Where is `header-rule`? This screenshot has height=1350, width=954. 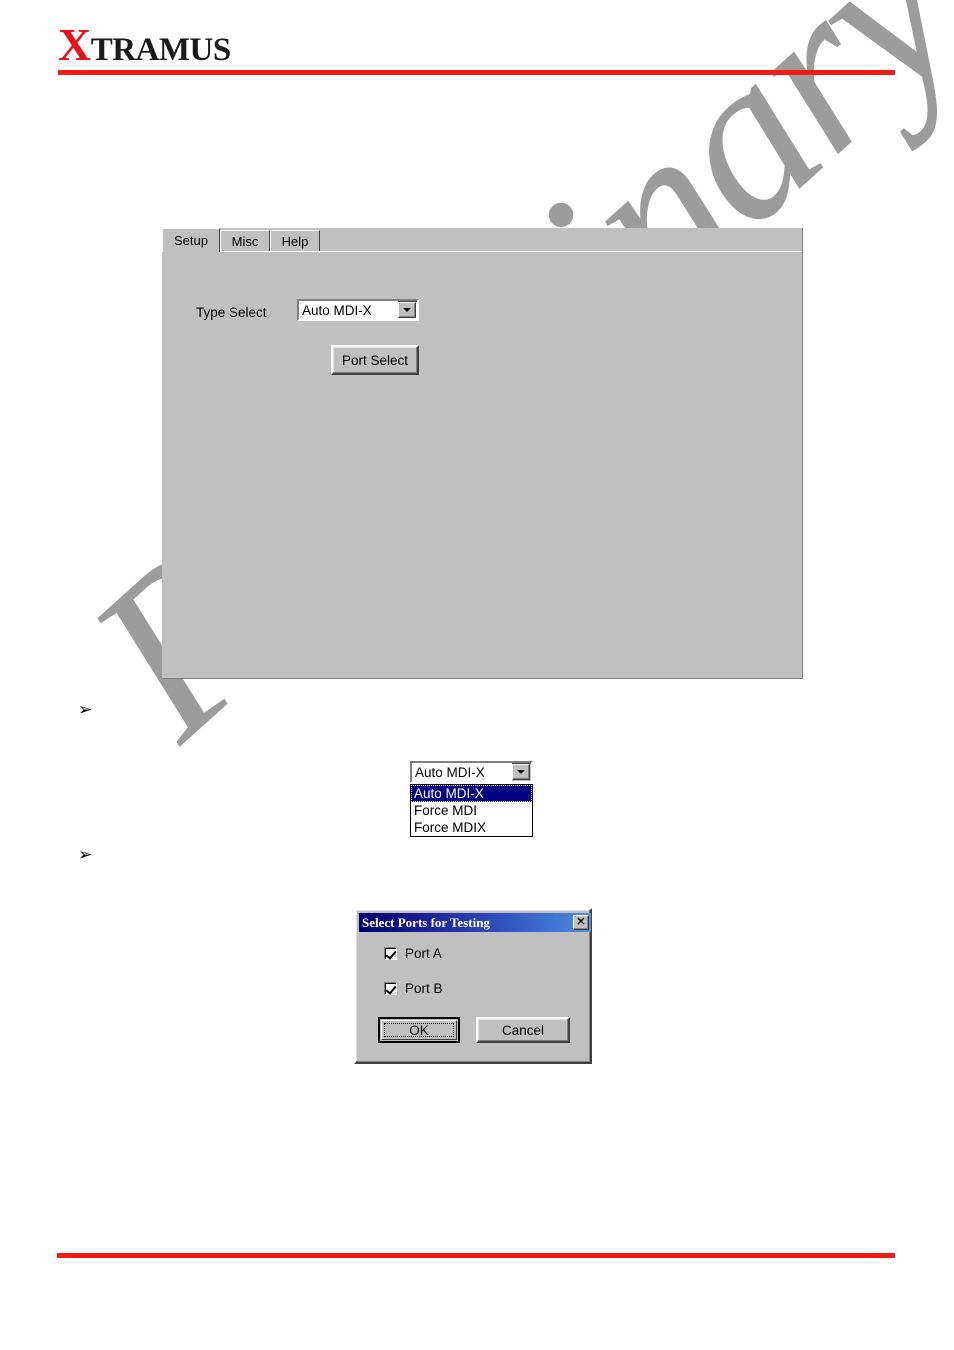 header-rule is located at coordinates (476, 72).